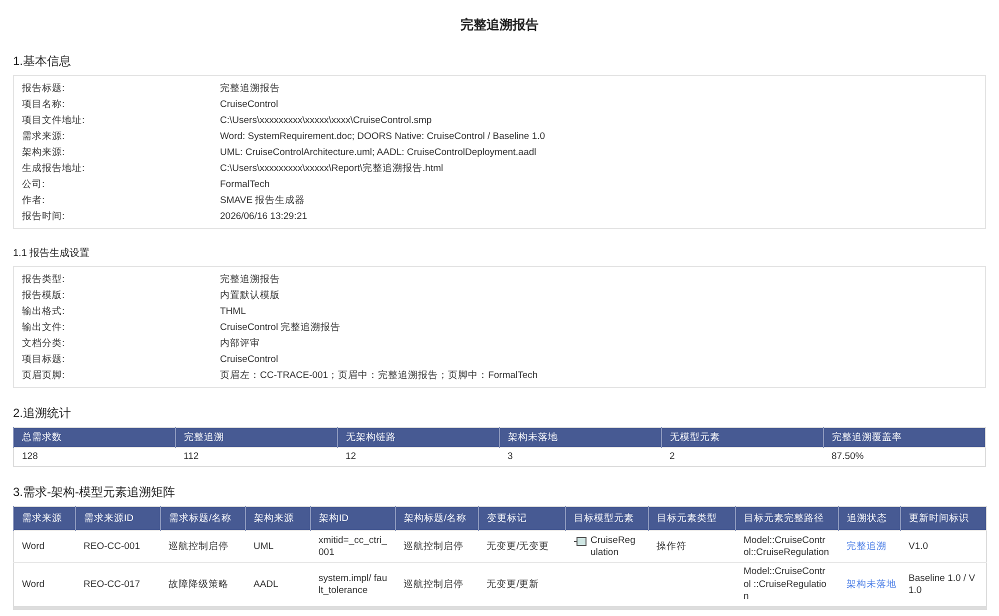 Image resolution: width=999 pixels, height=616 pixels. Describe the element at coordinates (278, 518) in the screenshot. I see `column-header: 架构来源` at that location.